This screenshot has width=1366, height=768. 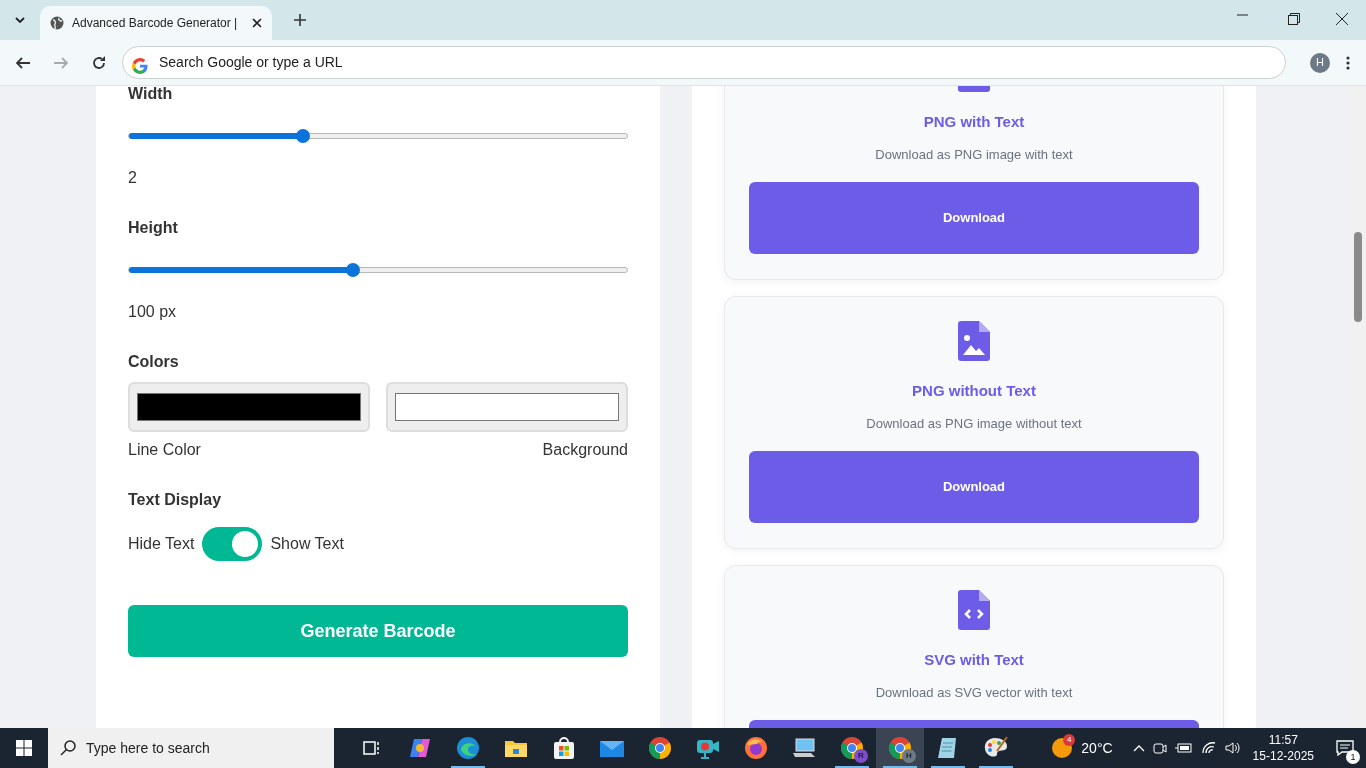 What do you see at coordinates (974, 660) in the screenshot?
I see `format-title: SVG with Text` at bounding box center [974, 660].